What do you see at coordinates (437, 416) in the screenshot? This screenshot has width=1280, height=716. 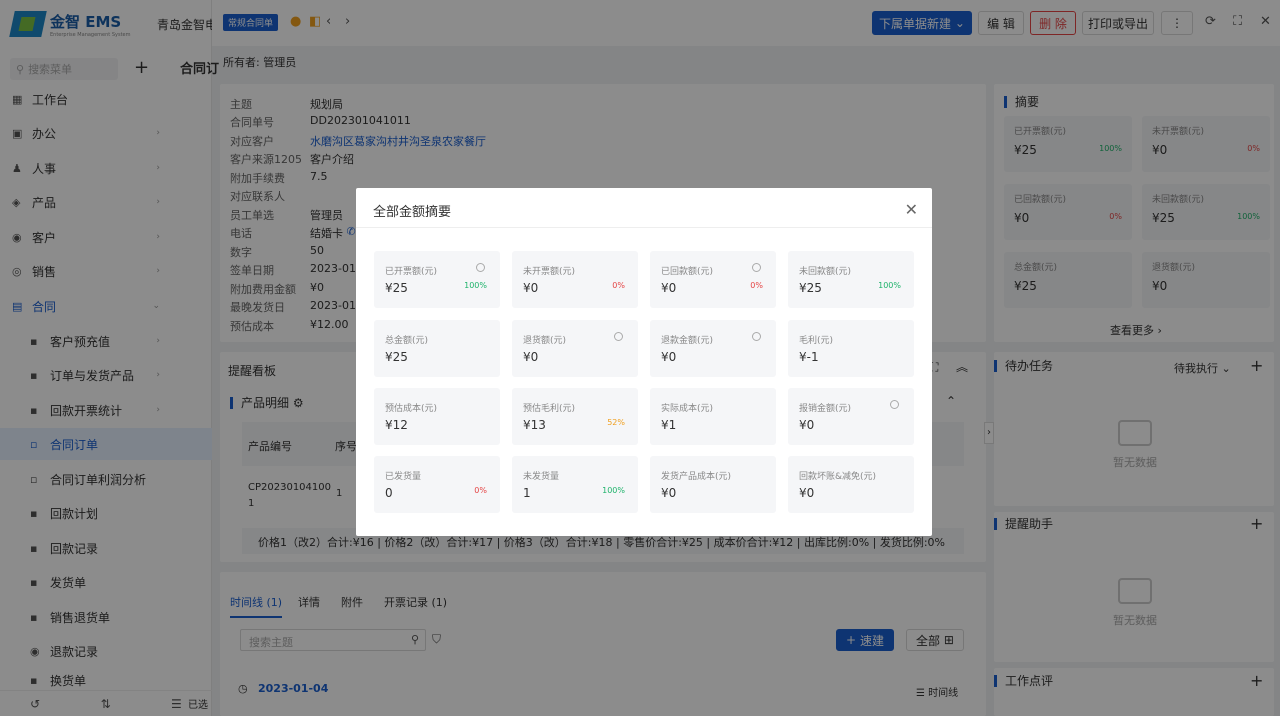 I see `amount-card: 预估成本(元) ¥12` at bounding box center [437, 416].